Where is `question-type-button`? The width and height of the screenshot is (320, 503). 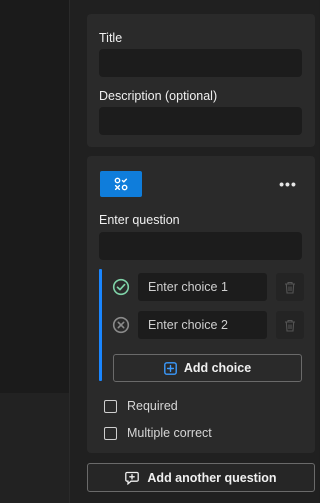
question-type-button is located at coordinates (121, 184).